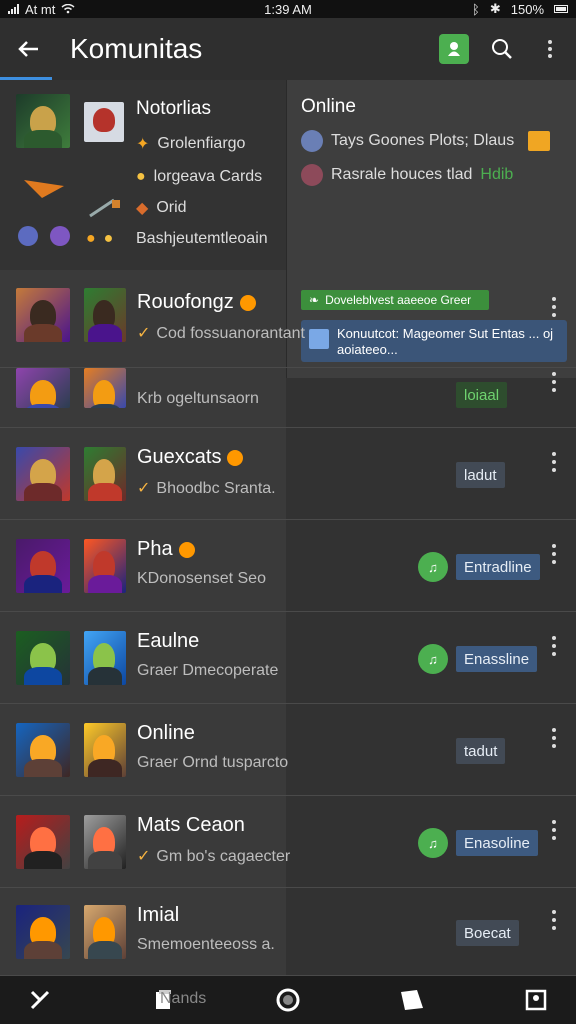 This screenshot has width=576, height=1024. I want to click on row-subtitle: Smemoenteeoss a., so click(206, 944).